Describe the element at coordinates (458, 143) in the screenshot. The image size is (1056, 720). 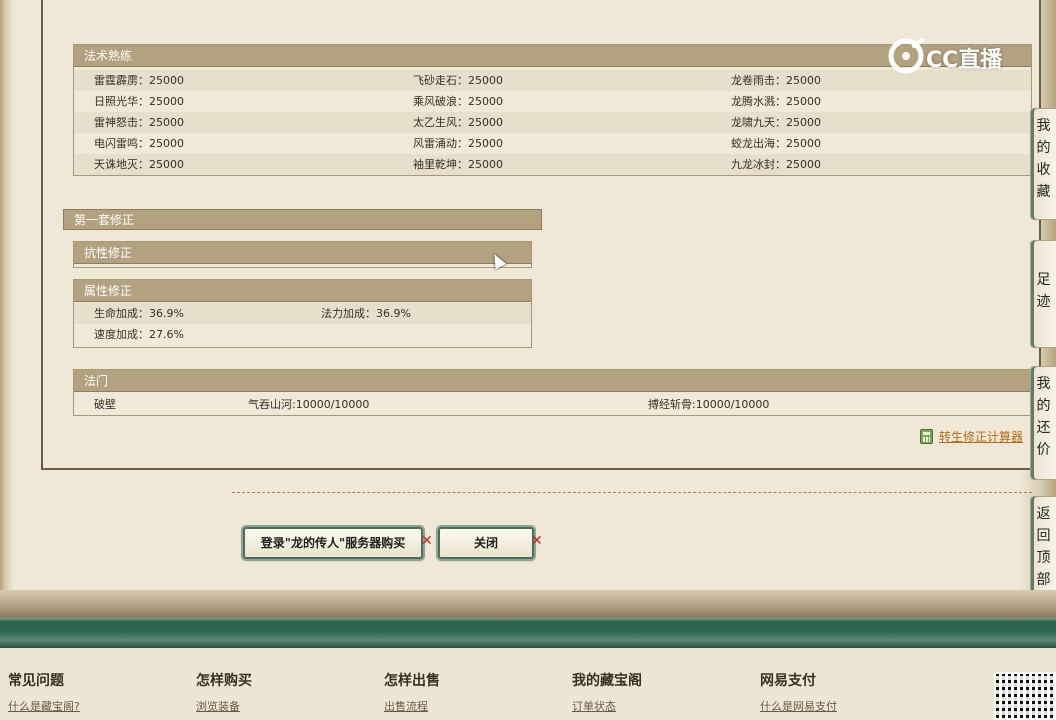
I see `skill-cell: 风雷涌动：25000` at that location.